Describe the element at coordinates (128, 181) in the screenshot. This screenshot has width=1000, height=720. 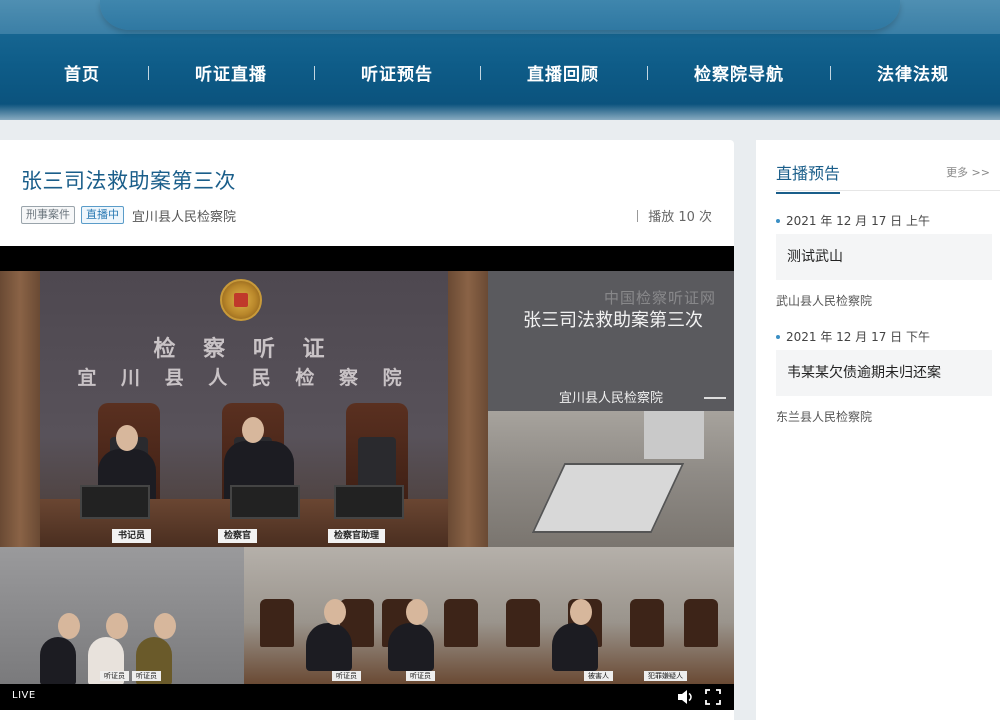
I see `case-title: 张三司法救助案第三次` at that location.